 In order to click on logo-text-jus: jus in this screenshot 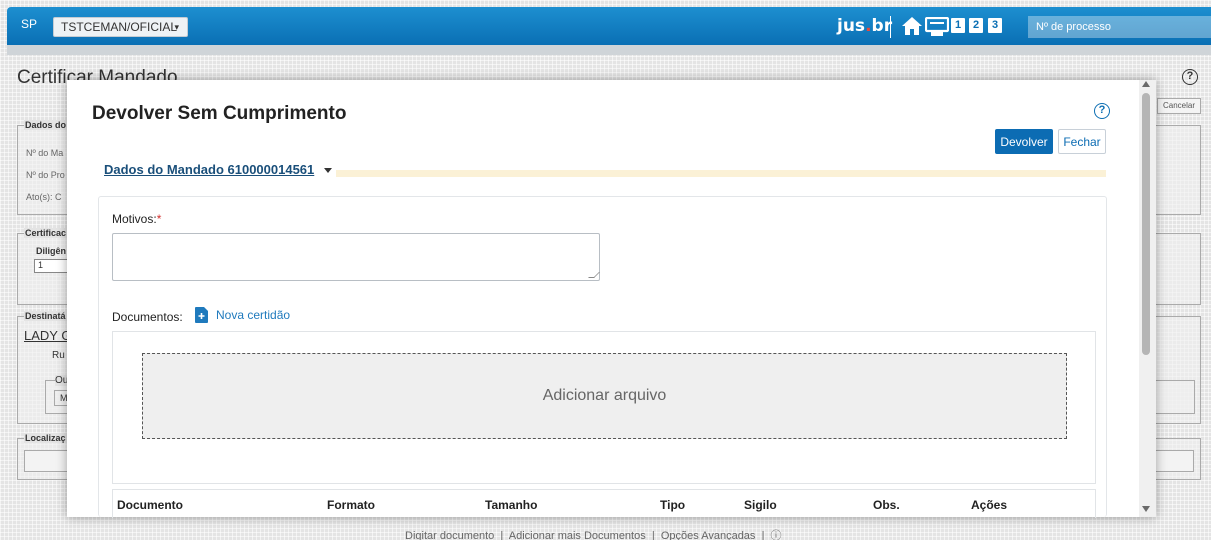, I will do `click(851, 26)`.